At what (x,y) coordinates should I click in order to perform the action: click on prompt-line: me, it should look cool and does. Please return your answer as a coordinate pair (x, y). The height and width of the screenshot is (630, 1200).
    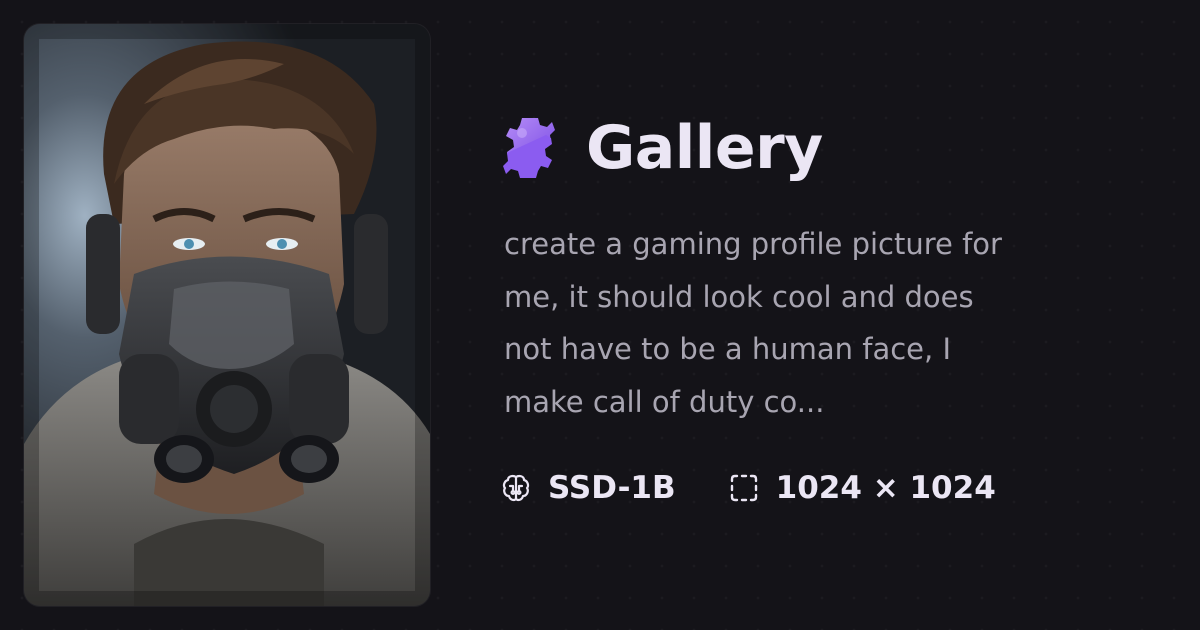
    Looking at the image, I should click on (739, 296).